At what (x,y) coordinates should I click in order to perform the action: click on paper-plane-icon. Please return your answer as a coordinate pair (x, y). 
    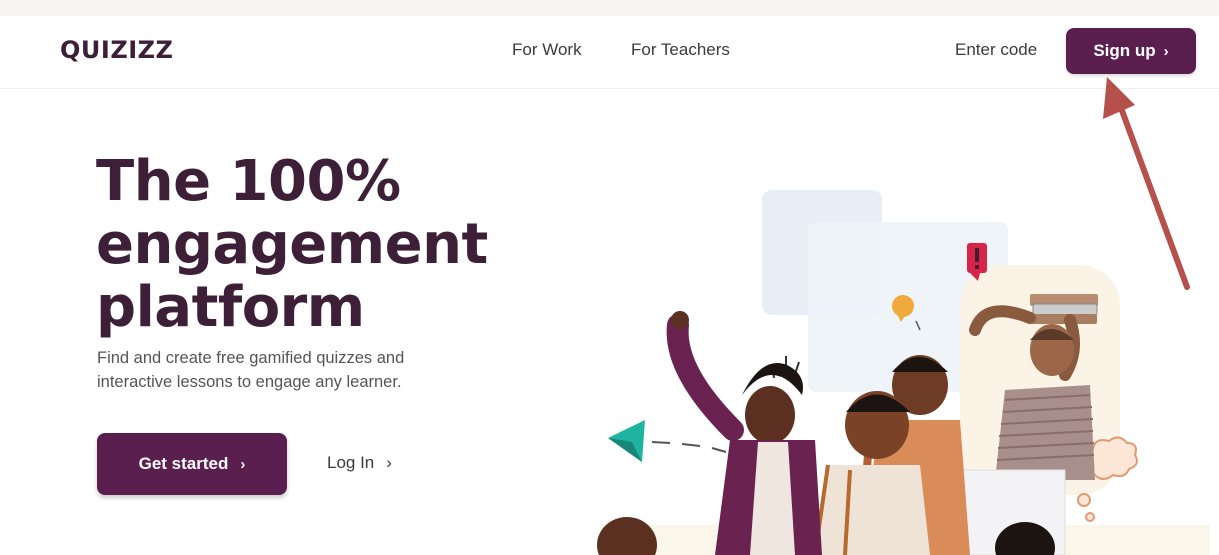
    Looking at the image, I should click on (667, 441).